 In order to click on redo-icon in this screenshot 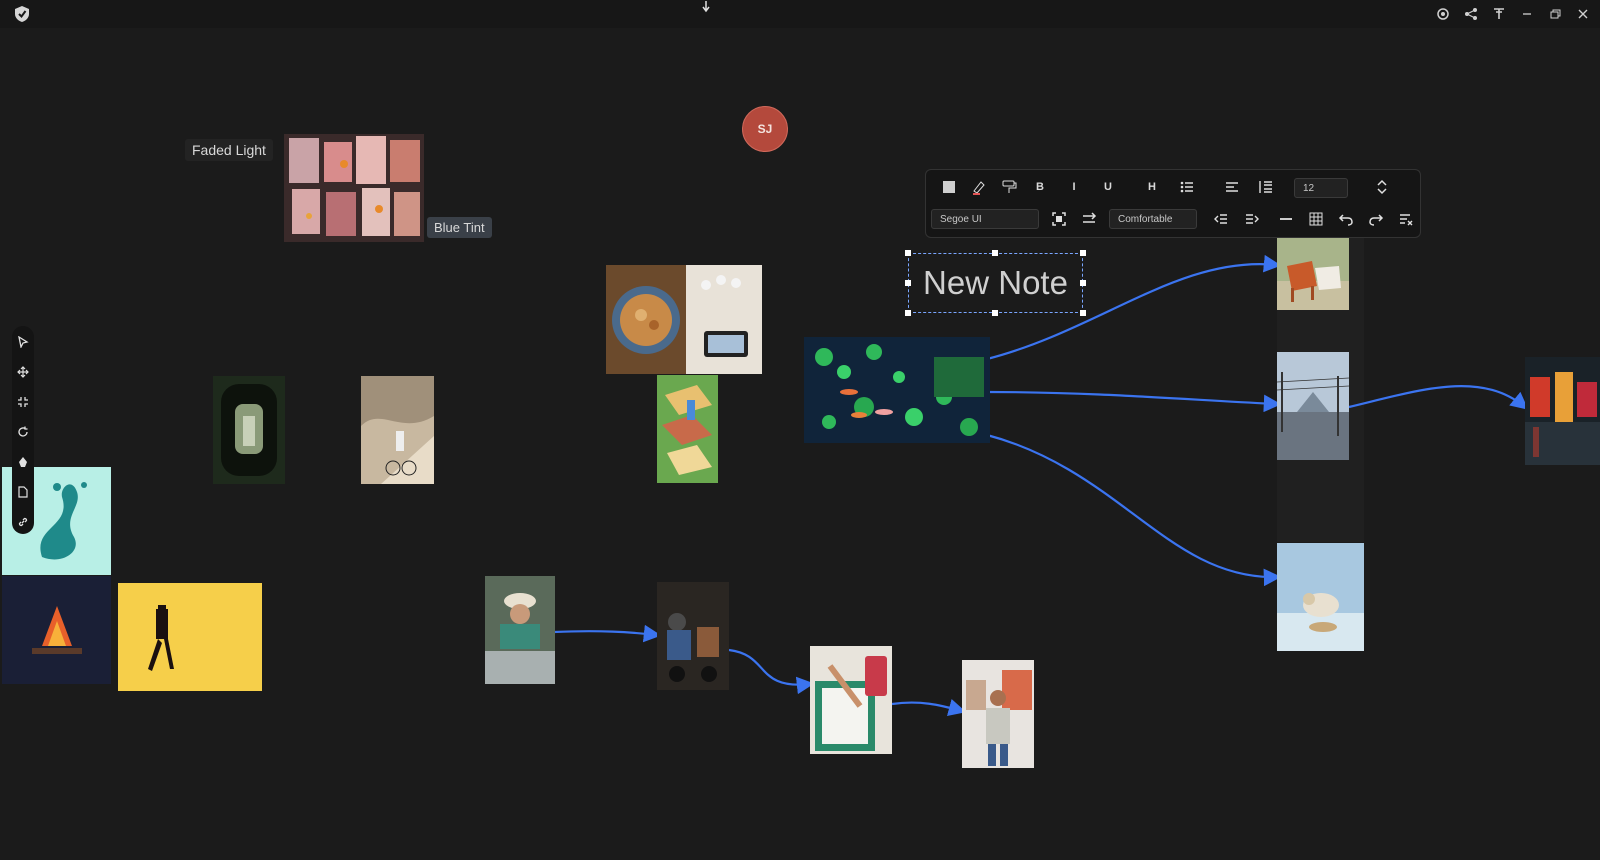, I will do `click(1376, 219)`.